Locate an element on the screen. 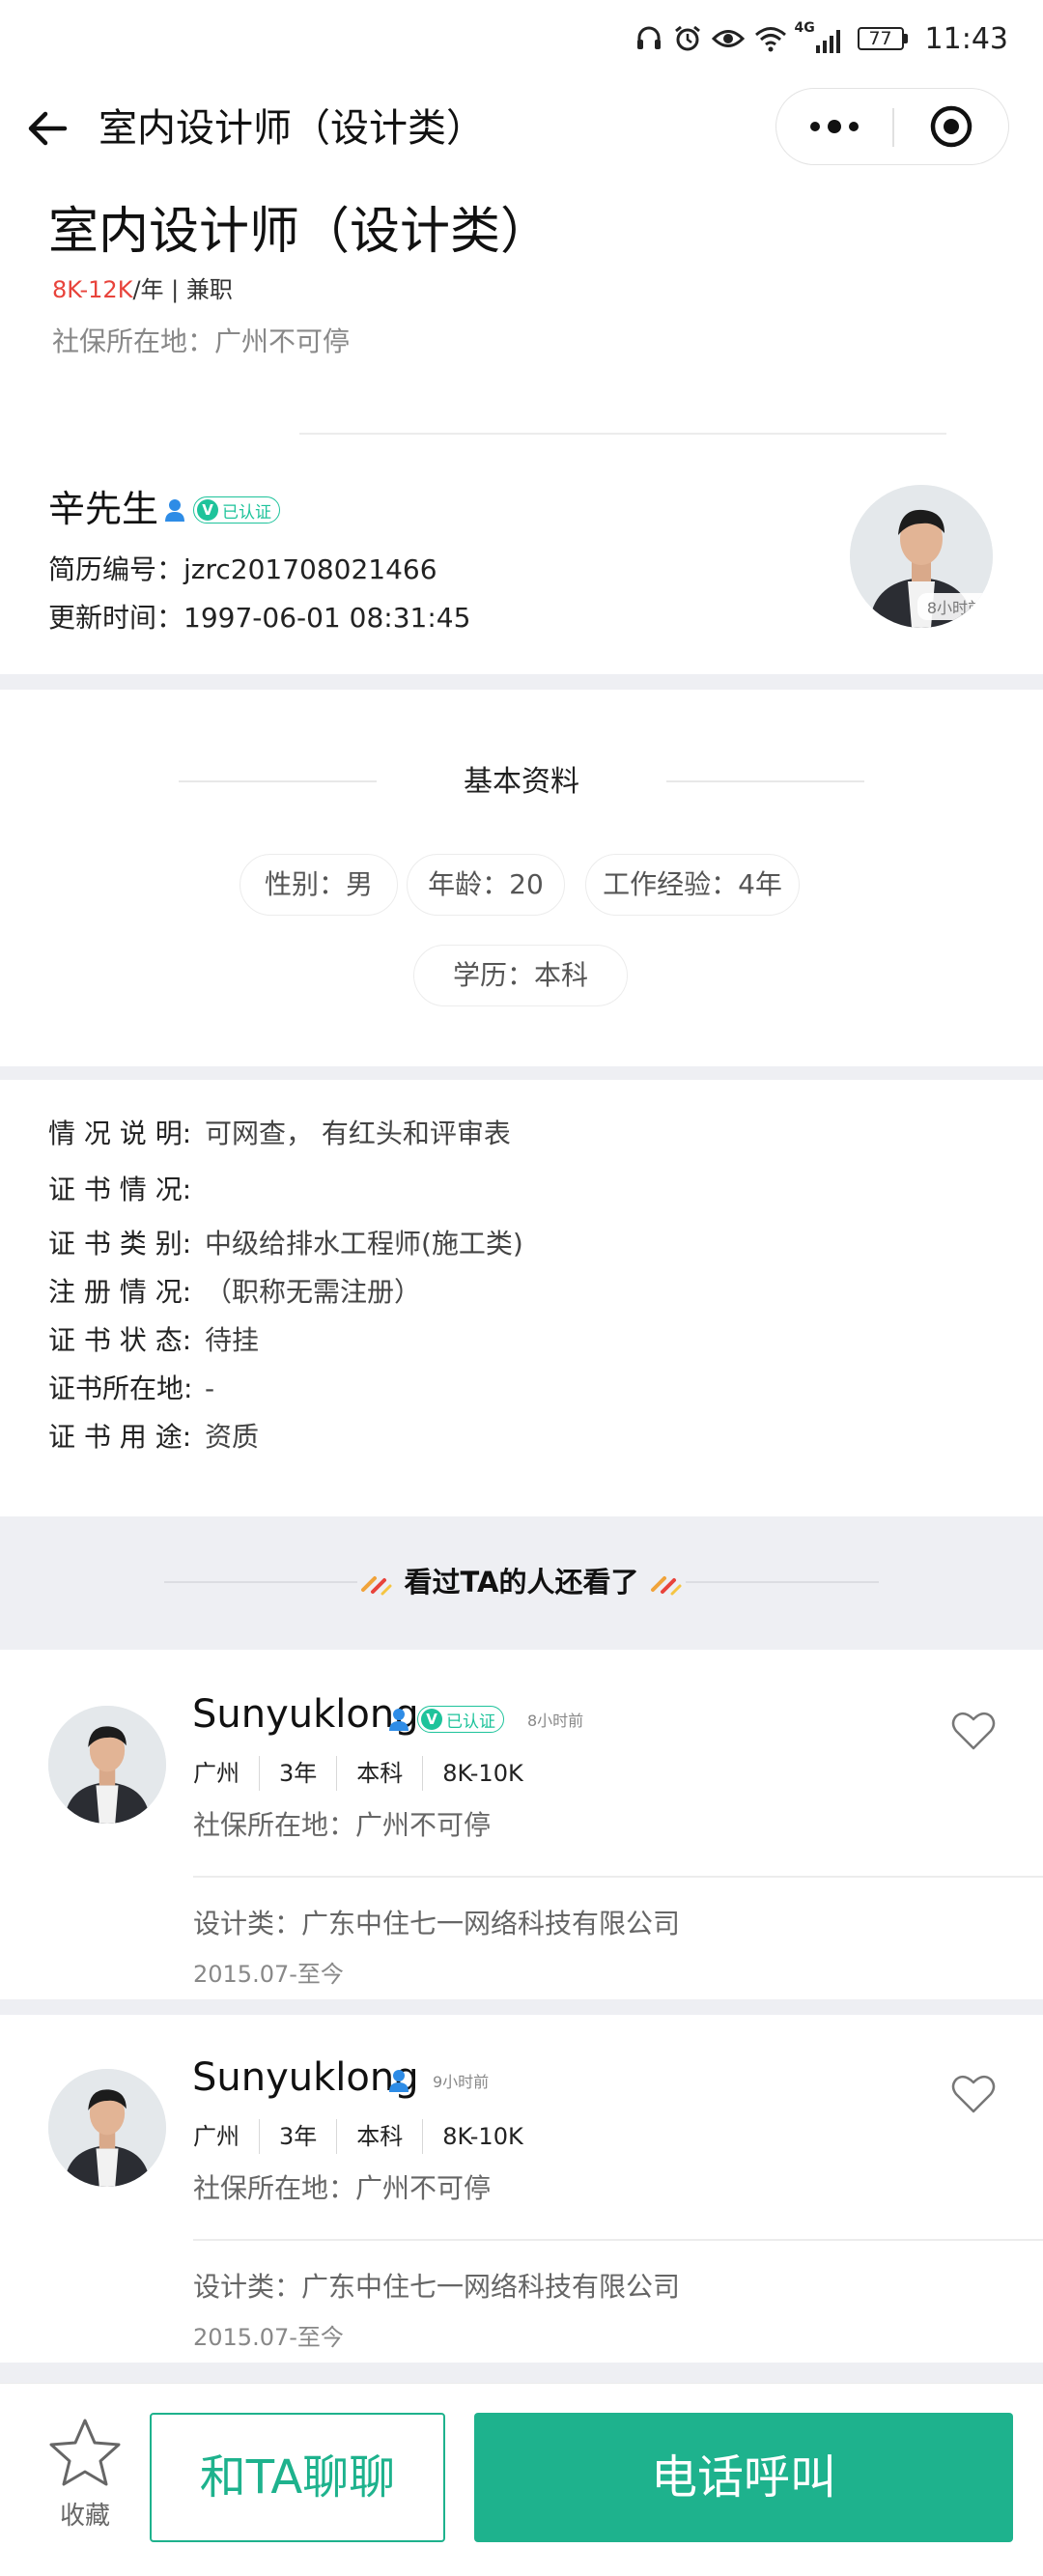  more-icon is located at coordinates (835, 126).